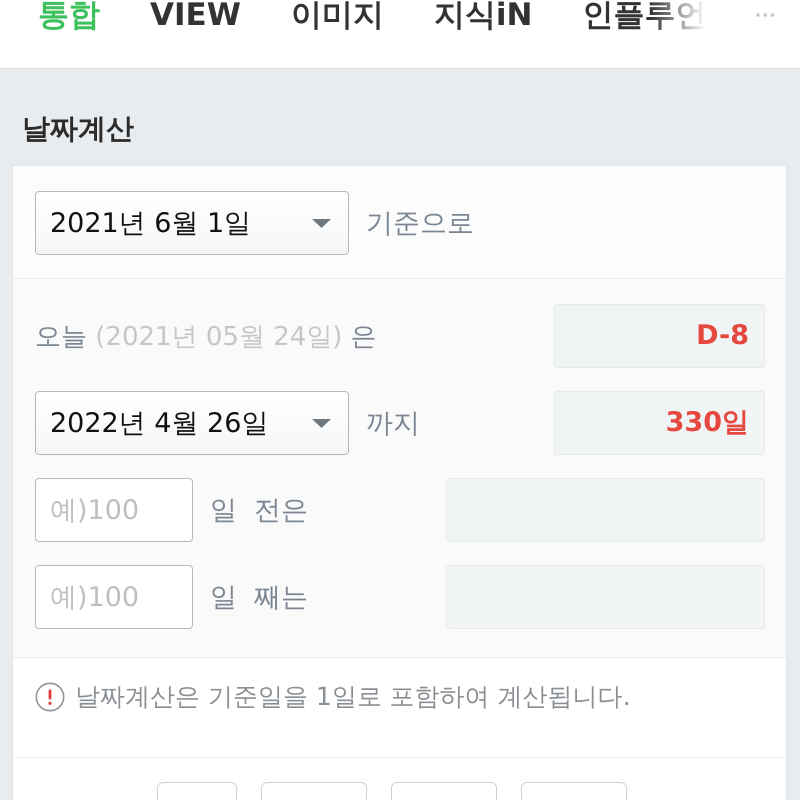 Image resolution: width=800 pixels, height=800 pixels. What do you see at coordinates (281, 598) in the screenshot?
I see `label-text: 째는` at bounding box center [281, 598].